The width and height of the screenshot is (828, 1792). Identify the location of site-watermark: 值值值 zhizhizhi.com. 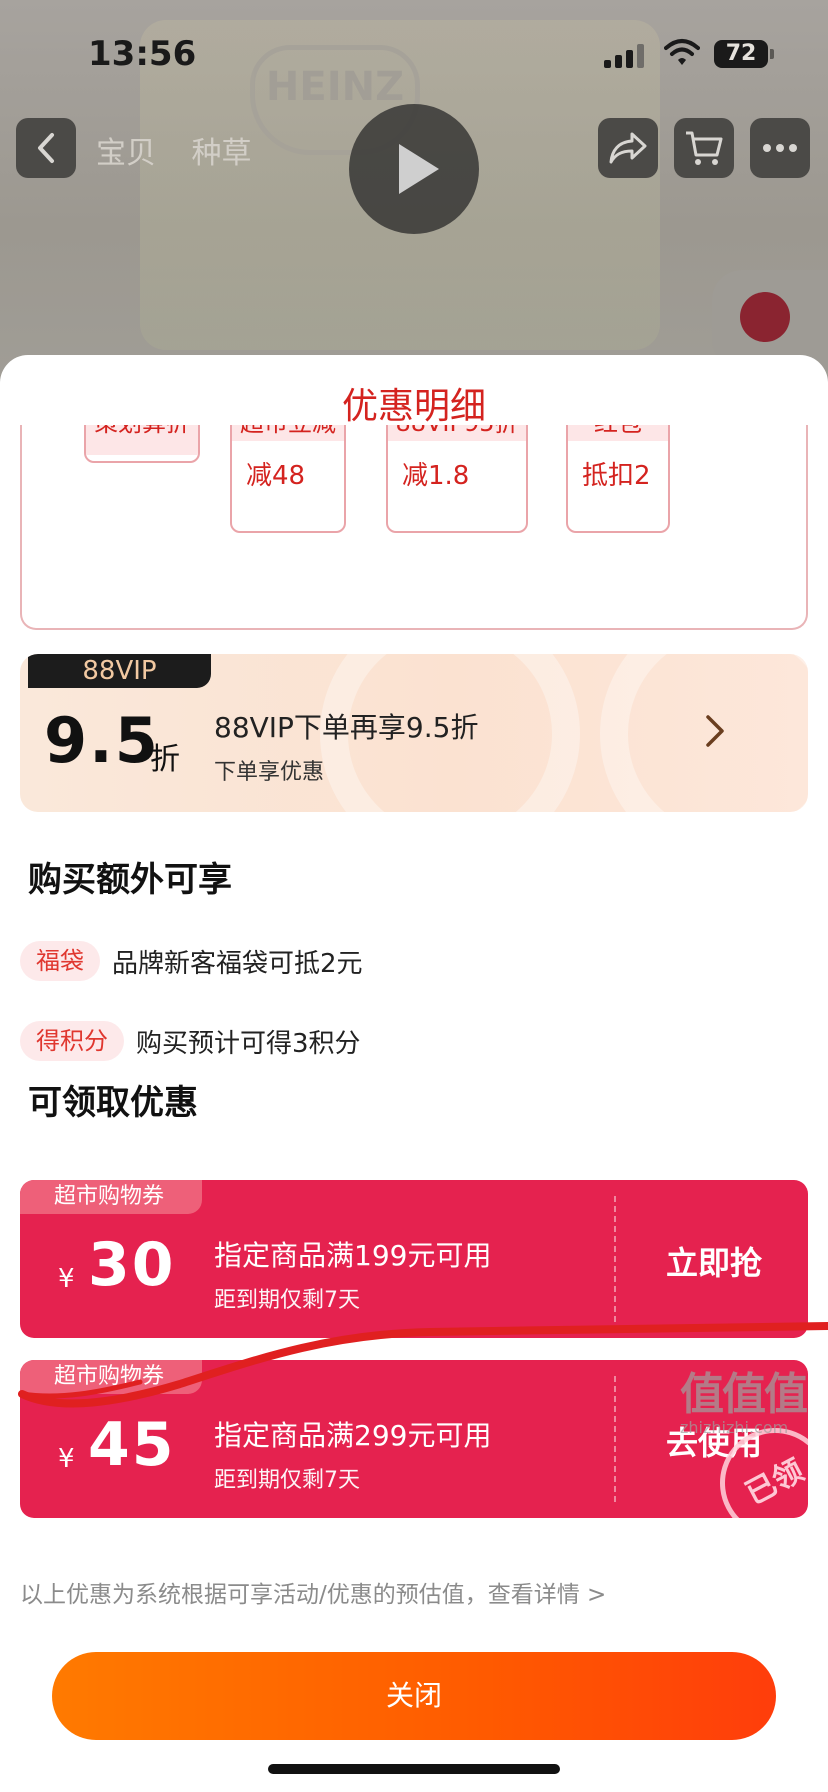
(754, 1397).